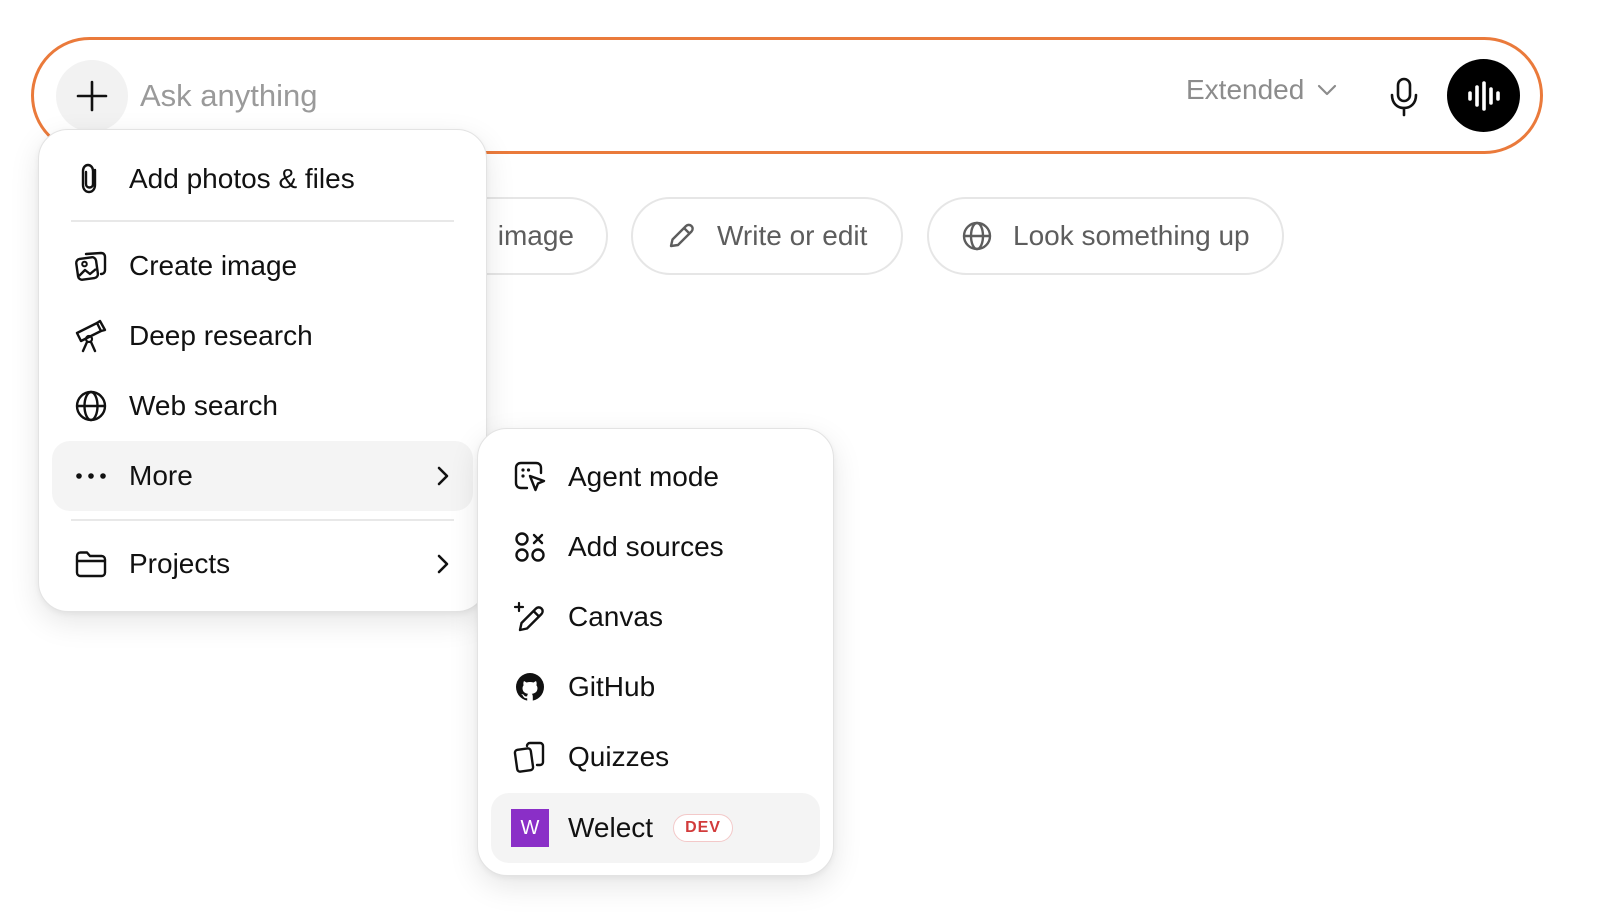  What do you see at coordinates (530, 477) in the screenshot?
I see `agent-cursor-icon` at bounding box center [530, 477].